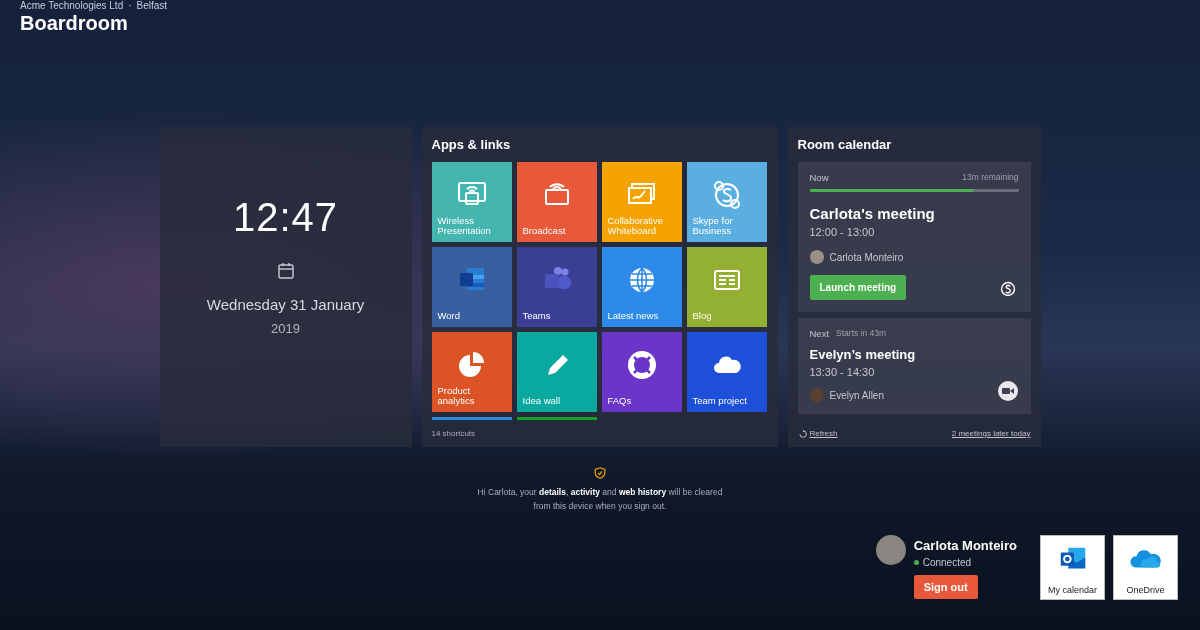  I want to click on connection-status: Connected, so click(947, 562).